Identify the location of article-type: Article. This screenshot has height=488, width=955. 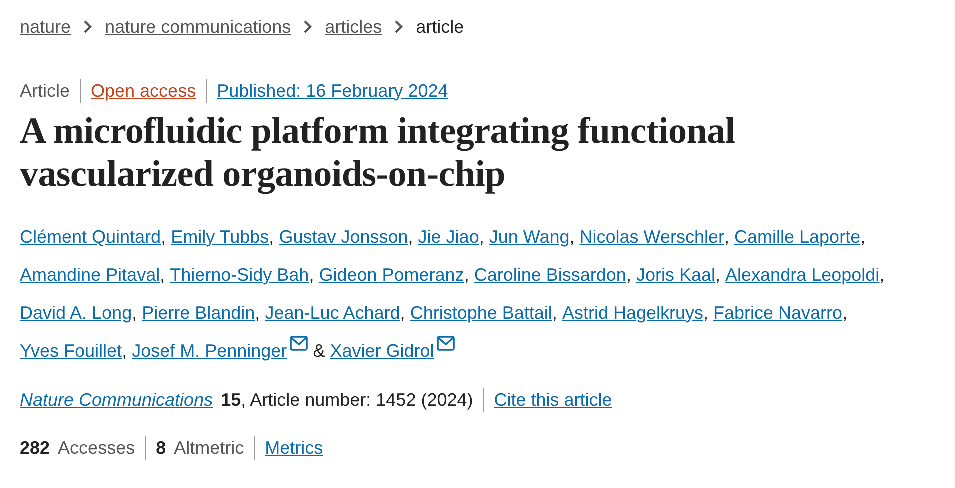
(45, 91).